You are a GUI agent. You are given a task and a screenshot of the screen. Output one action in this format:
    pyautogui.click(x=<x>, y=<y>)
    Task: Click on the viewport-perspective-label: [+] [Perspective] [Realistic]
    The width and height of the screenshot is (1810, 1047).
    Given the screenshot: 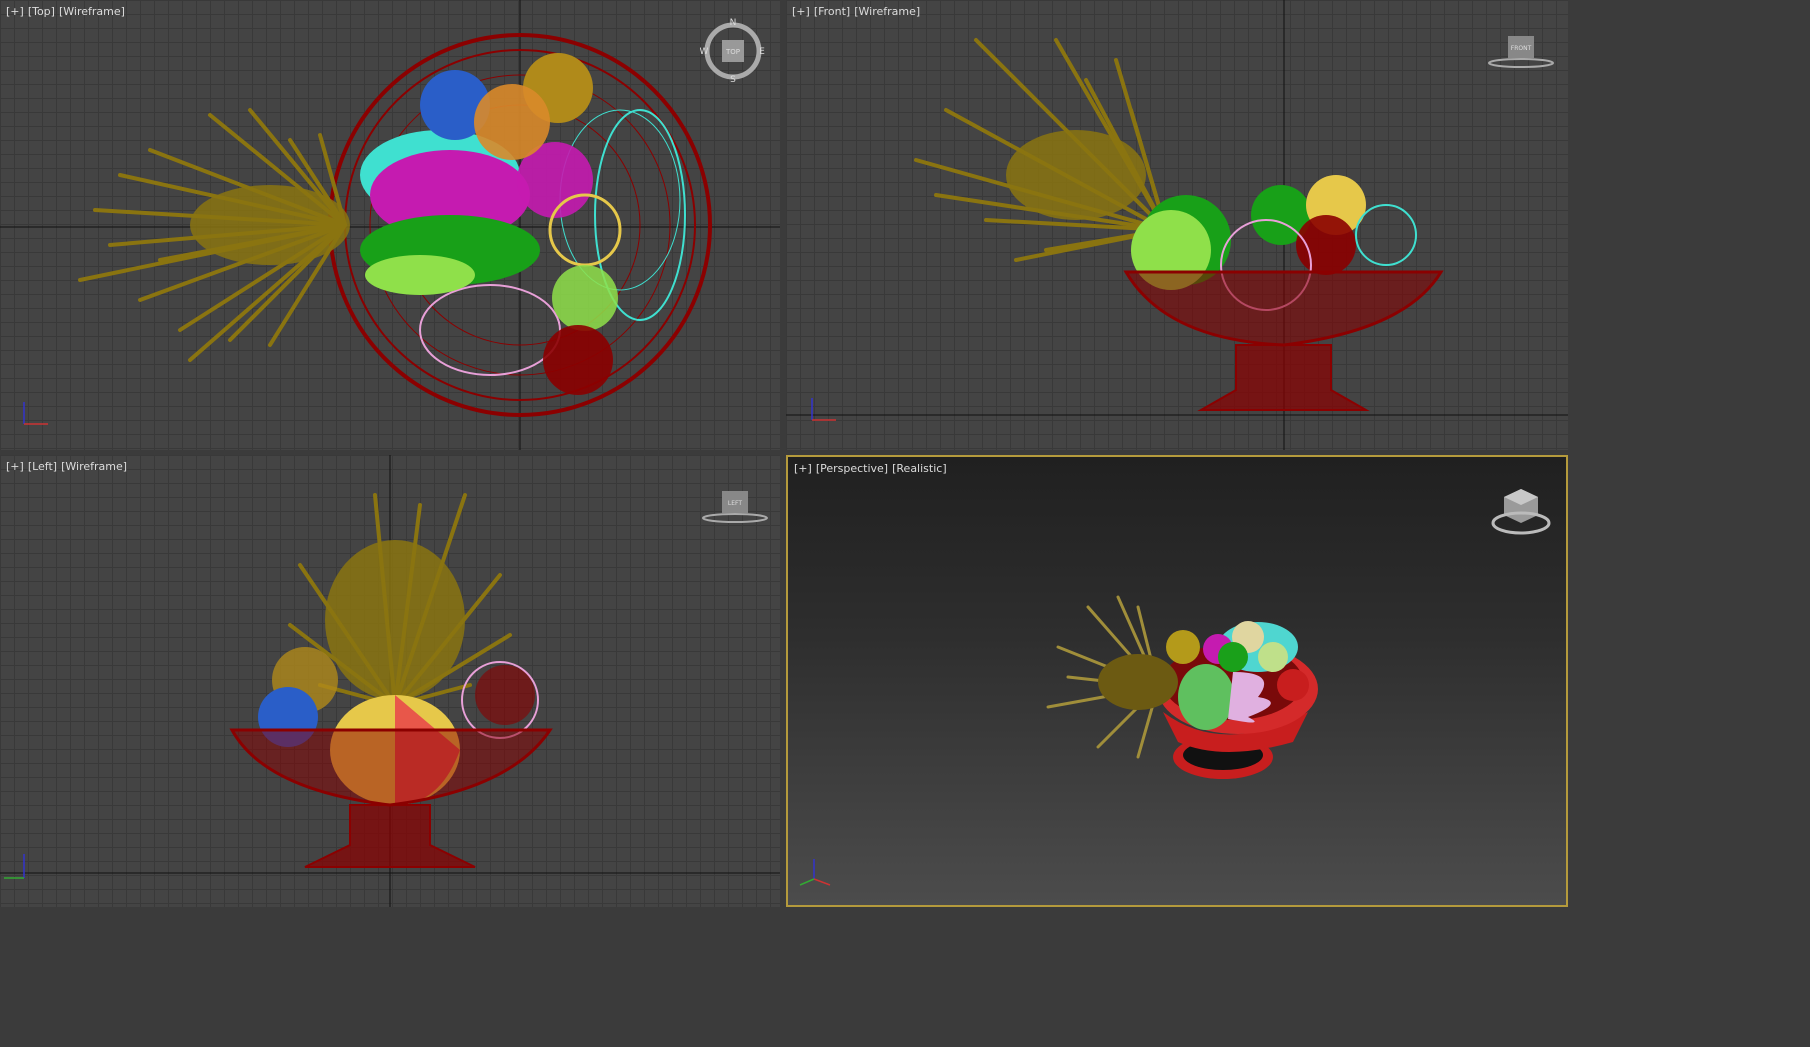 What is the action you would take?
    pyautogui.click(x=872, y=468)
    